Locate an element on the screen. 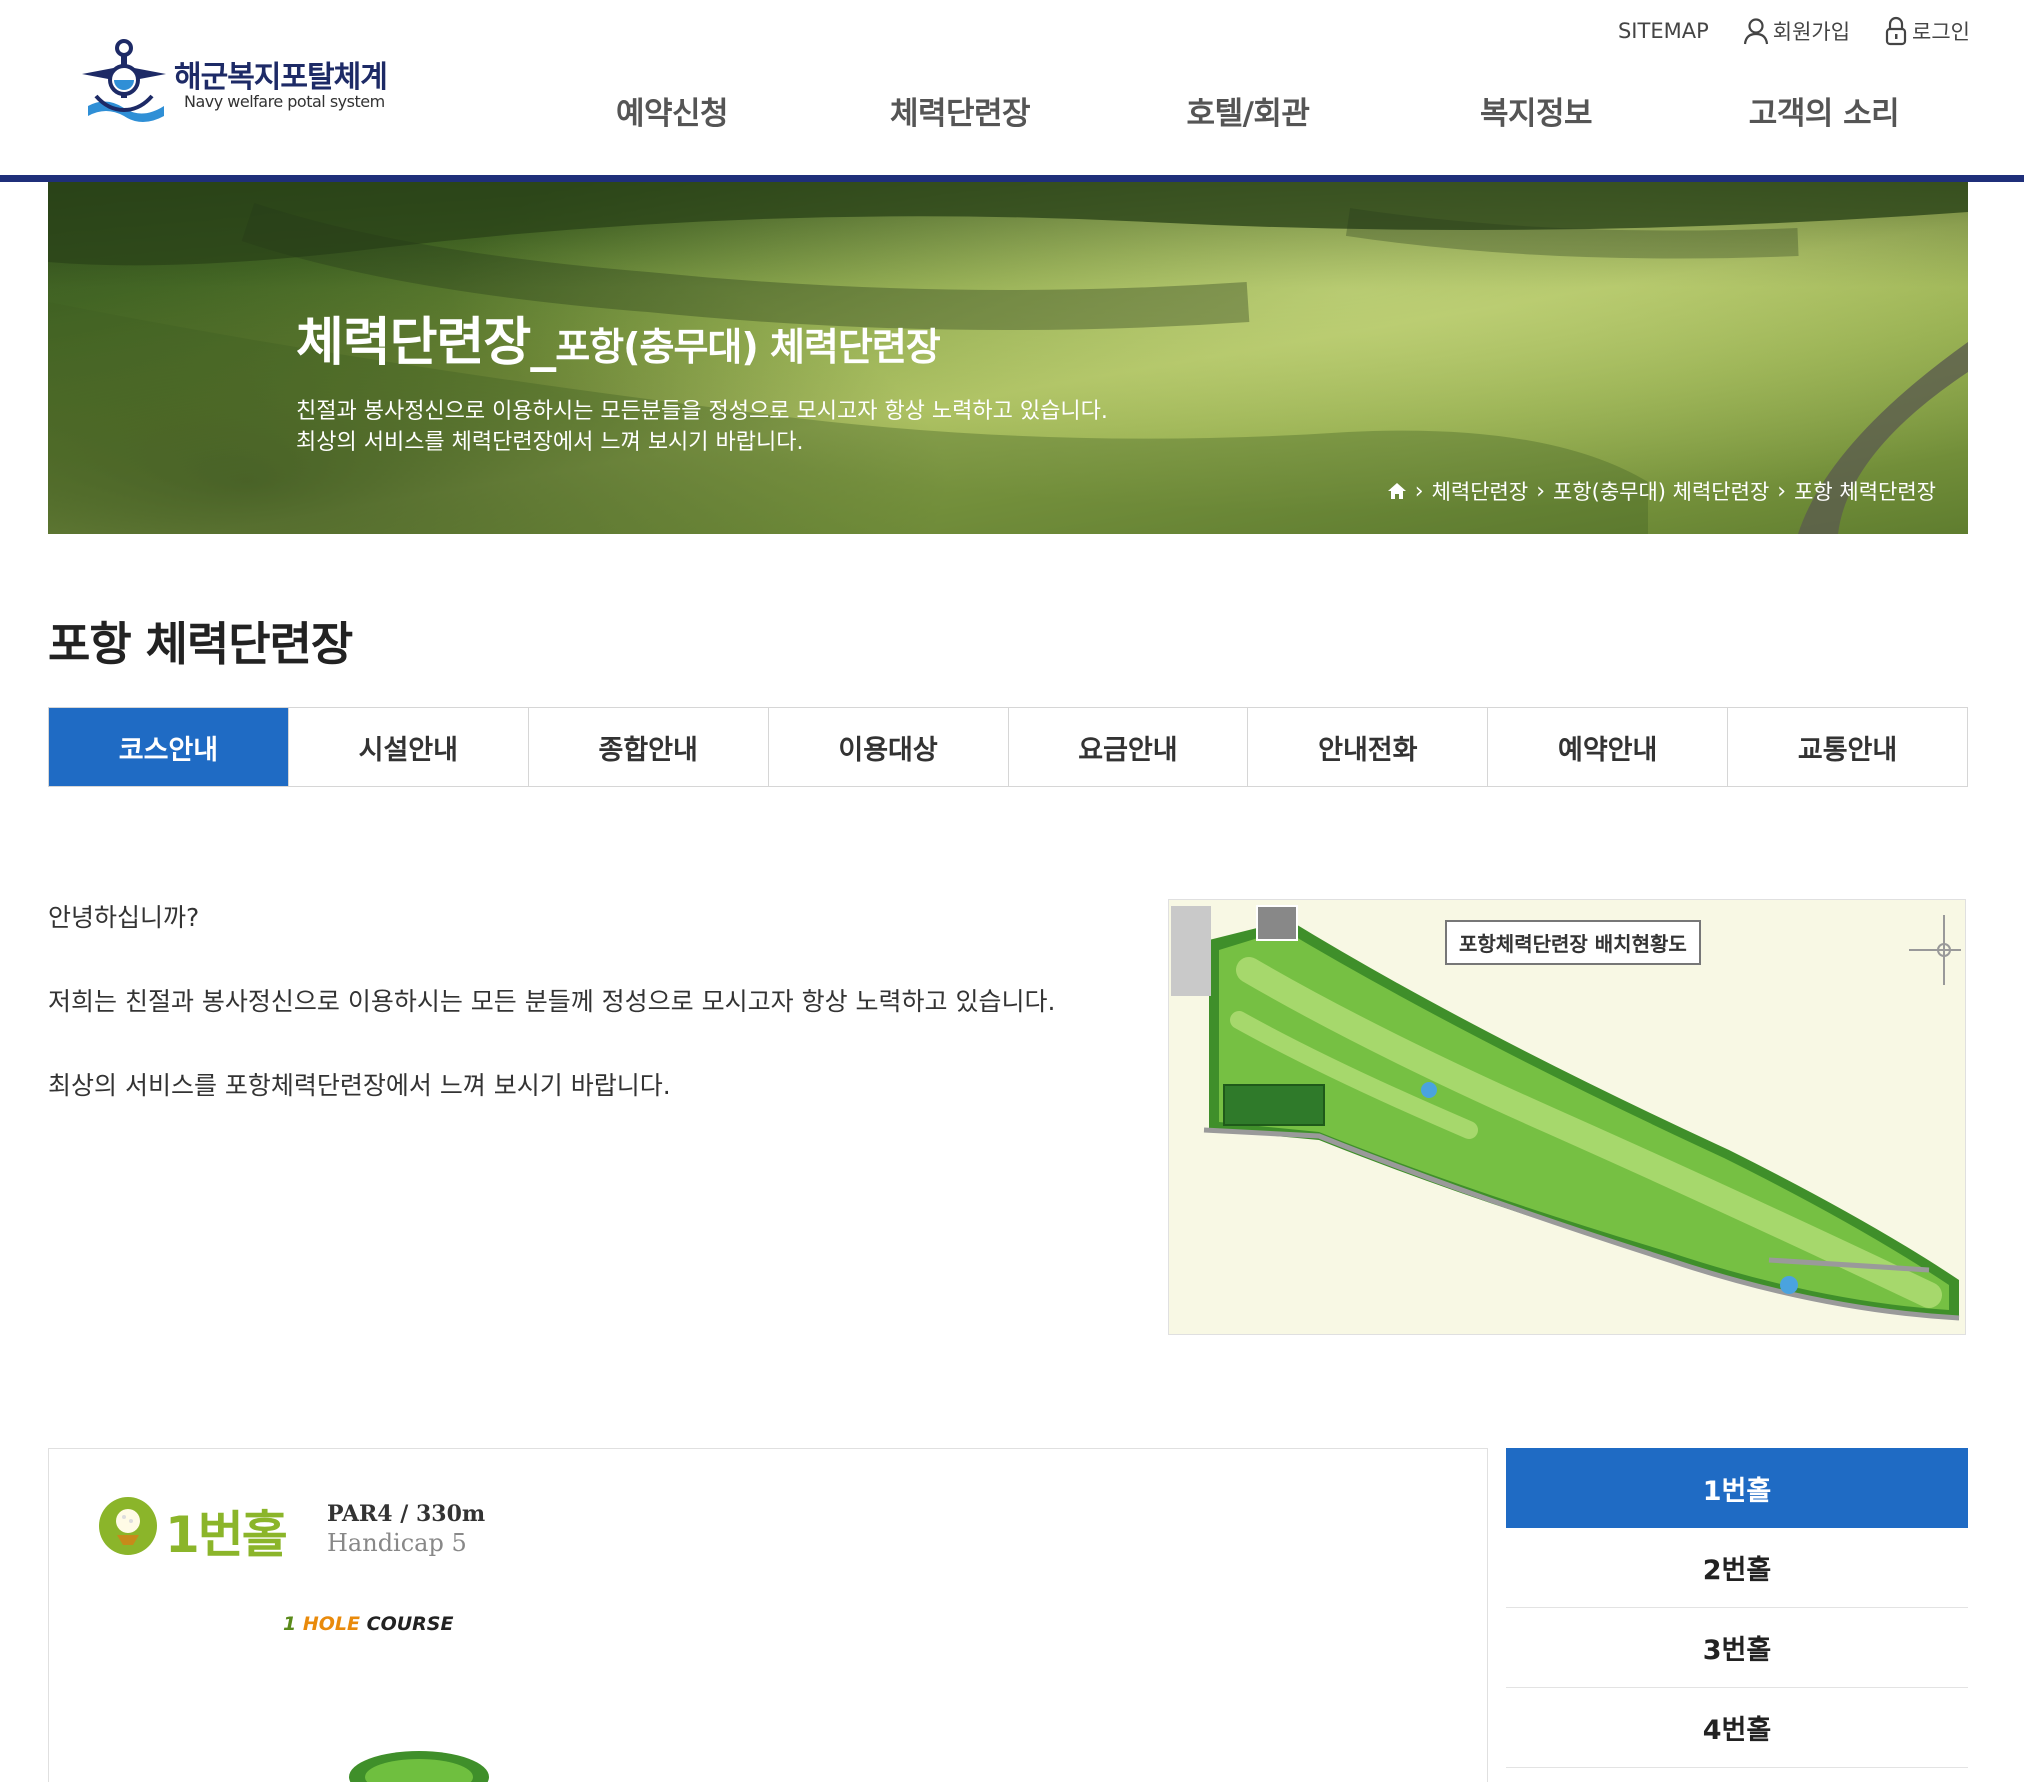 This screenshot has width=2024, height=1782. user-icon is located at coordinates (1755, 31).